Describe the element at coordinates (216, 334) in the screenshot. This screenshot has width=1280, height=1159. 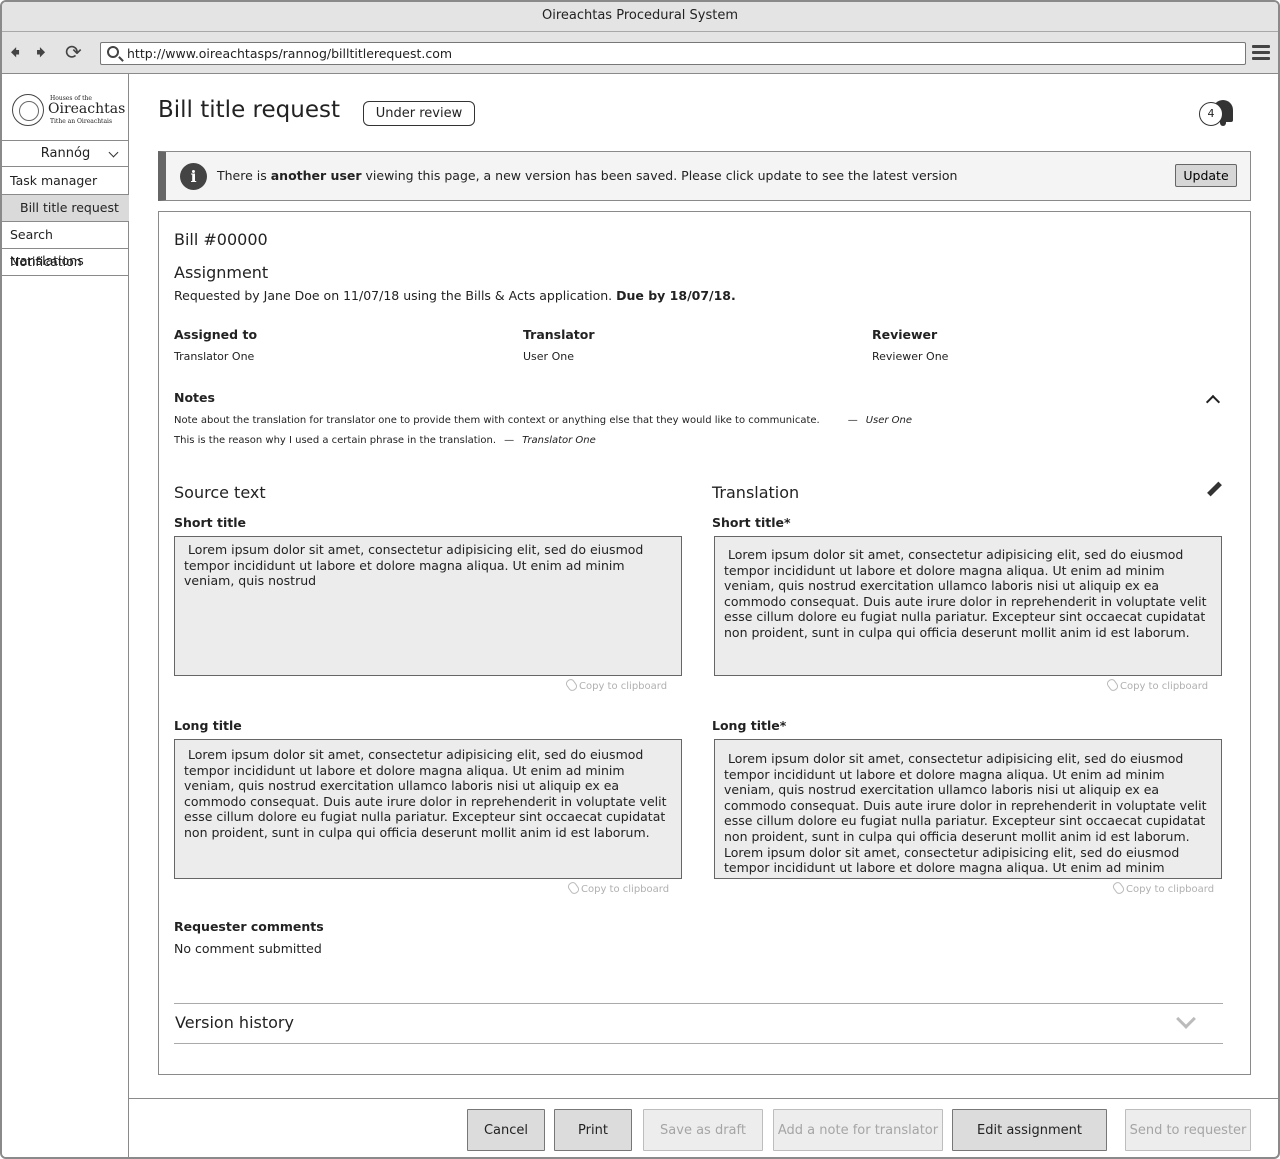
I see `assigned-to-heading: Assigned to` at that location.